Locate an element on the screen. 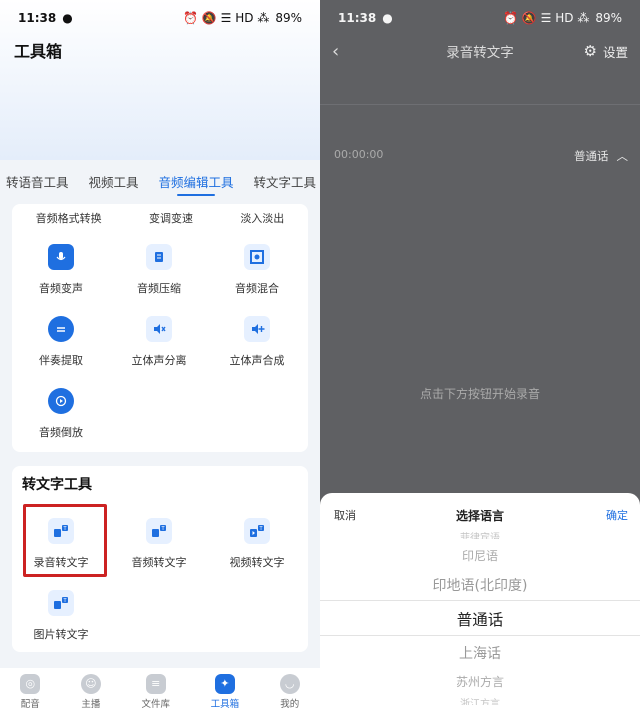 The width and height of the screenshot is (640, 715). anchor-face-icon: ☺ is located at coordinates (90, 683).